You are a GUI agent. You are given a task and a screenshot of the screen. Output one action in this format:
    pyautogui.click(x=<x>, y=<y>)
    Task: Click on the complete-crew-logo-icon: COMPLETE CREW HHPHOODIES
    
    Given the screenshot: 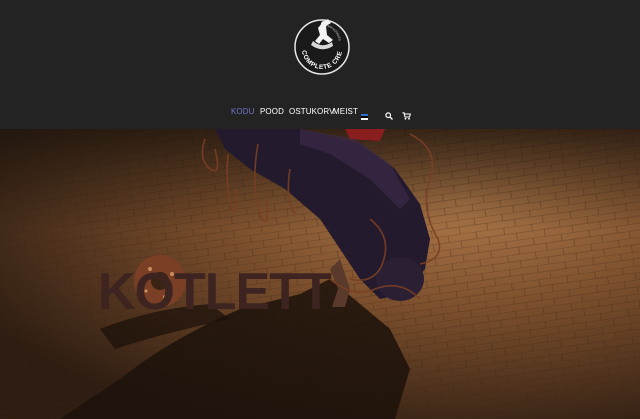 What is the action you would take?
    pyautogui.click(x=320, y=41)
    